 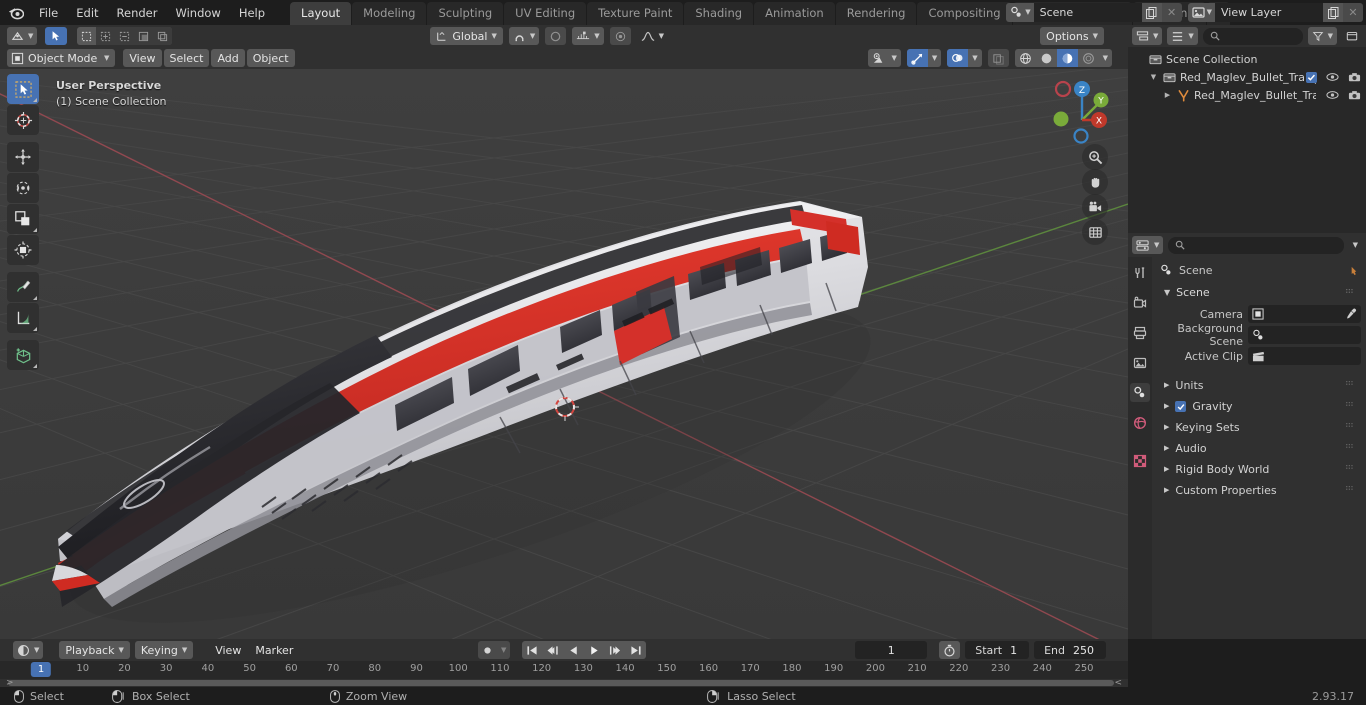 I want to click on subpanel-rigid-body-world: ▶ Rigid Body World, so click(x=1259, y=469).